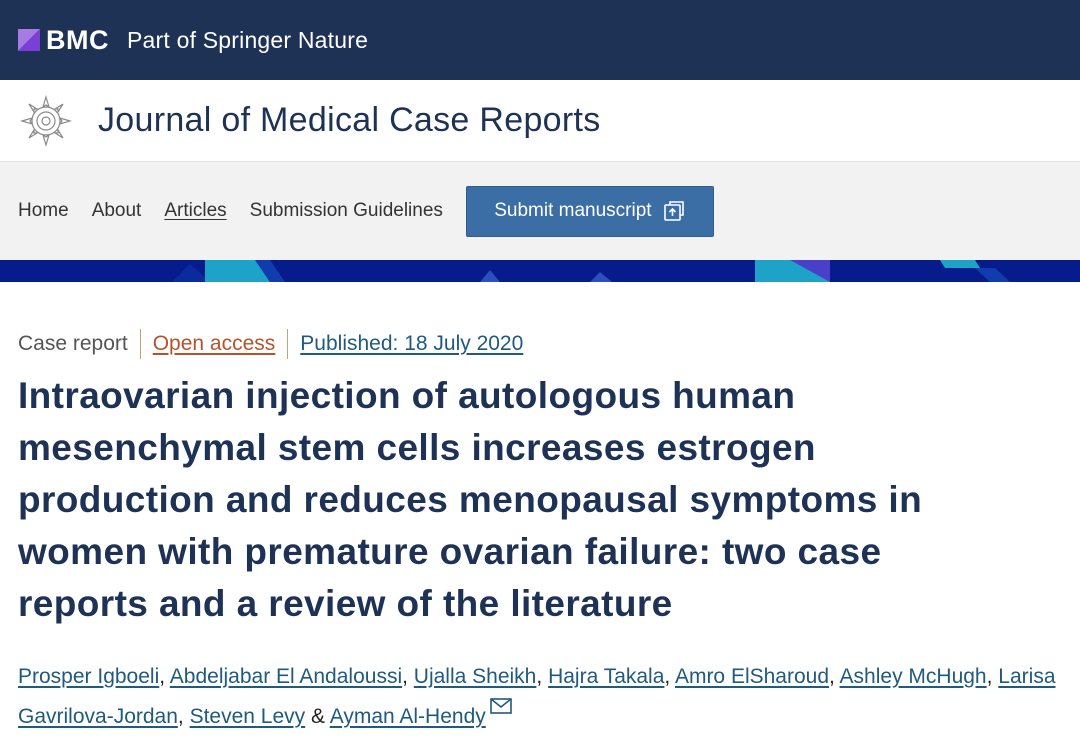  What do you see at coordinates (346, 211) in the screenshot?
I see `nav-submission-guidelines: Submission Guidelines` at bounding box center [346, 211].